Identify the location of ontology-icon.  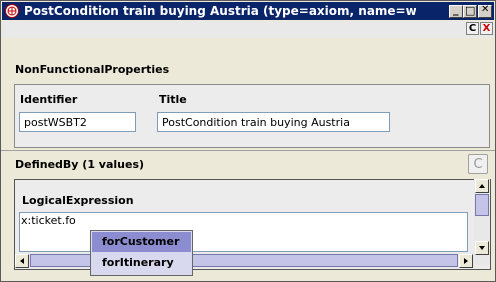
(12, 11).